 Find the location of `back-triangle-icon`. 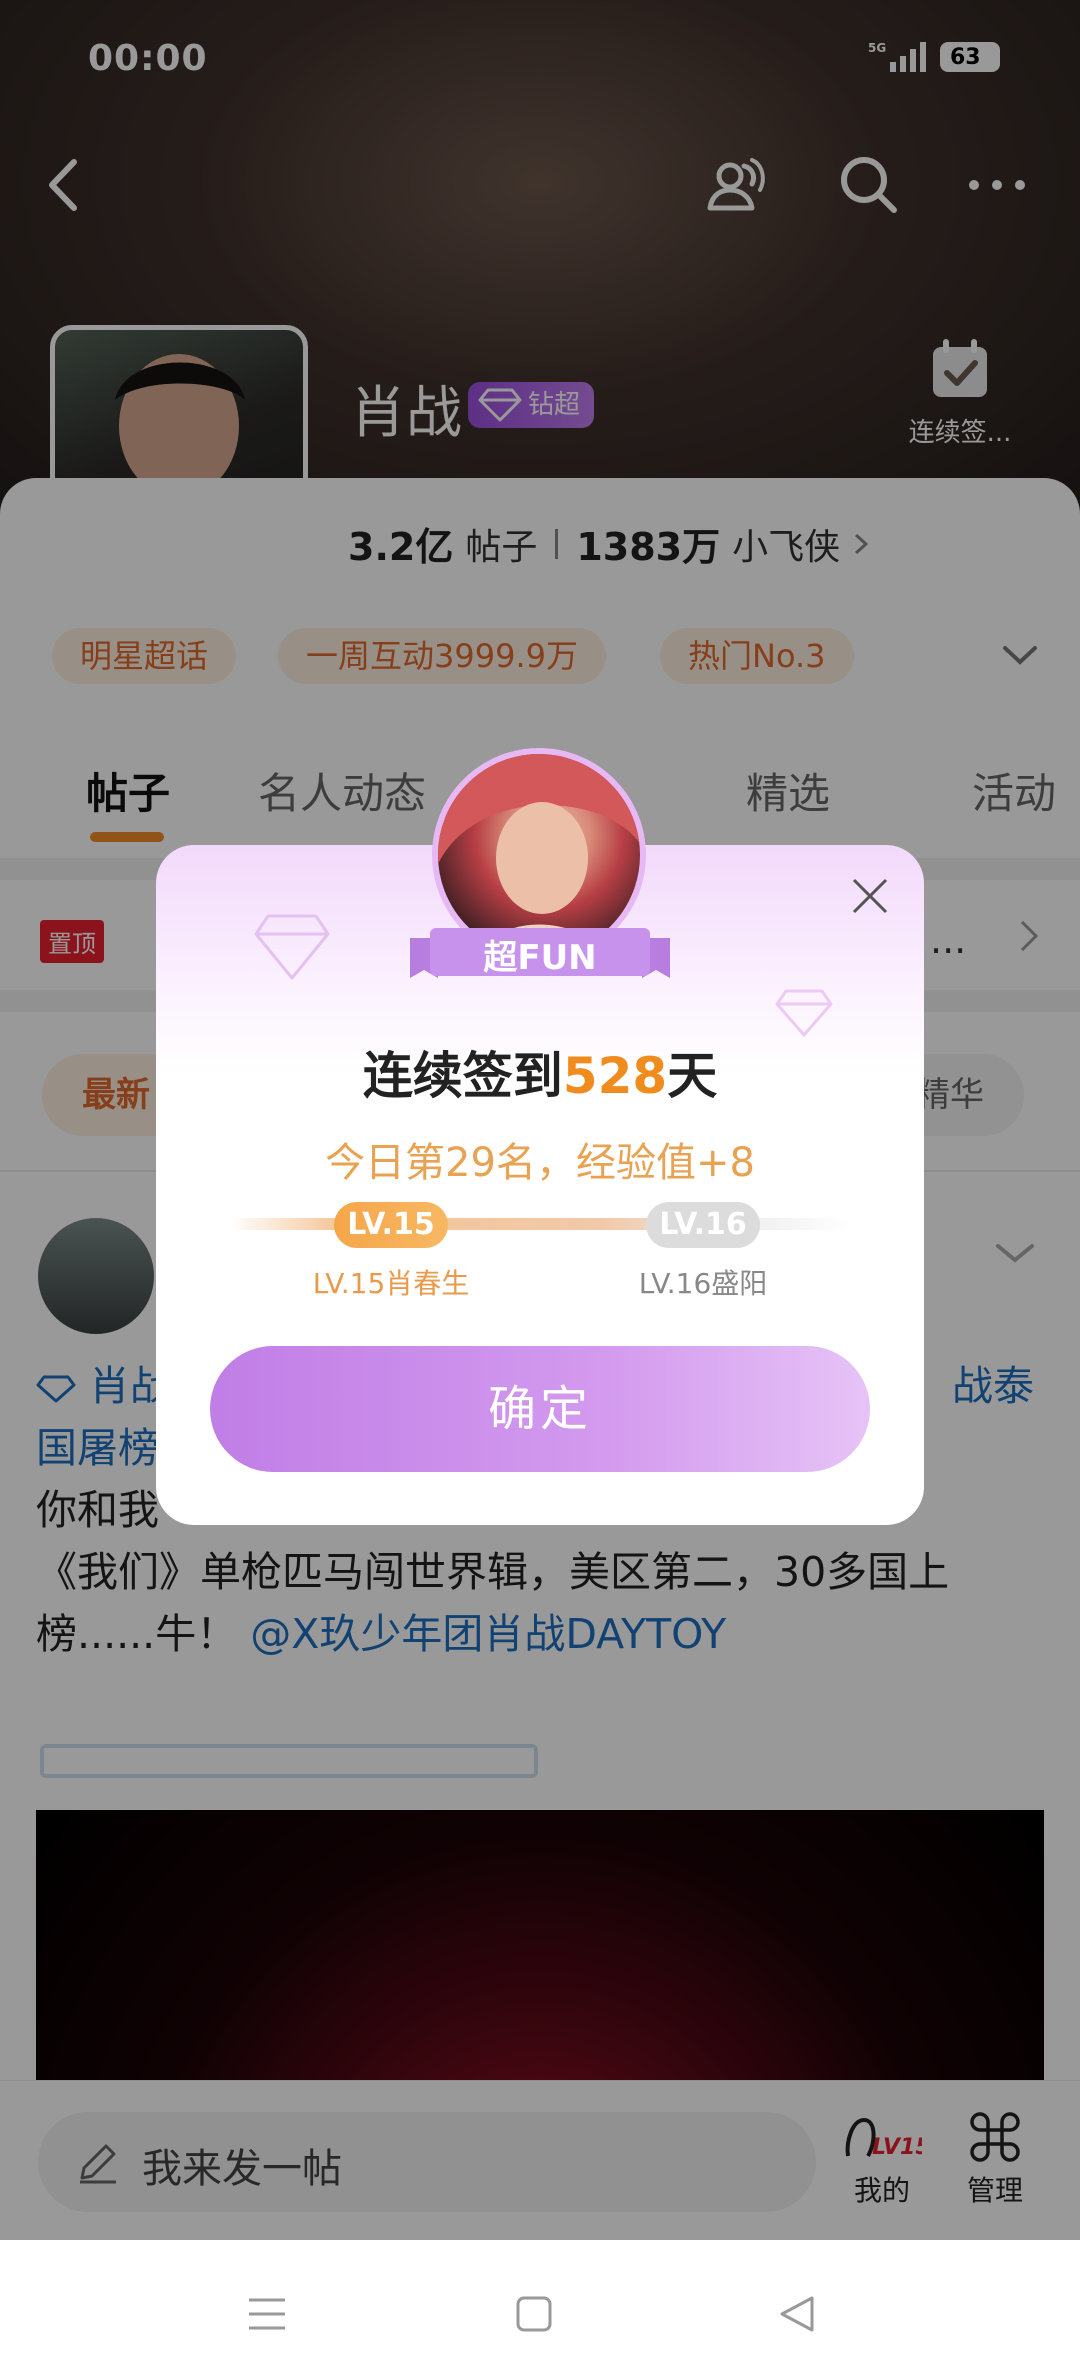

back-triangle-icon is located at coordinates (797, 2314).